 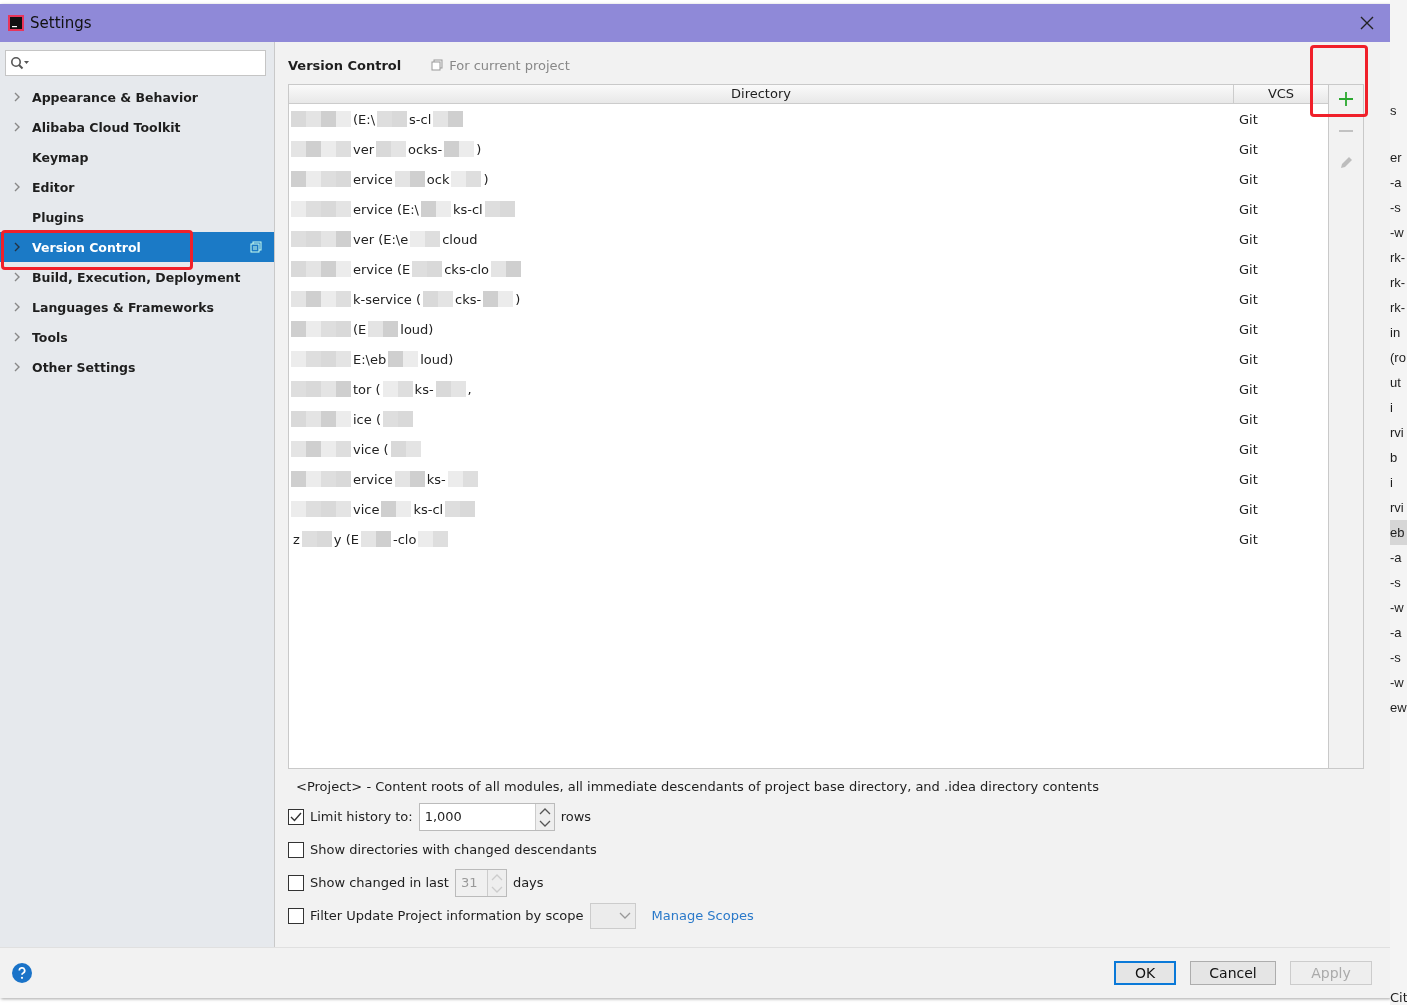 What do you see at coordinates (137, 247) in the screenshot?
I see `sidebar-item: Version Control` at bounding box center [137, 247].